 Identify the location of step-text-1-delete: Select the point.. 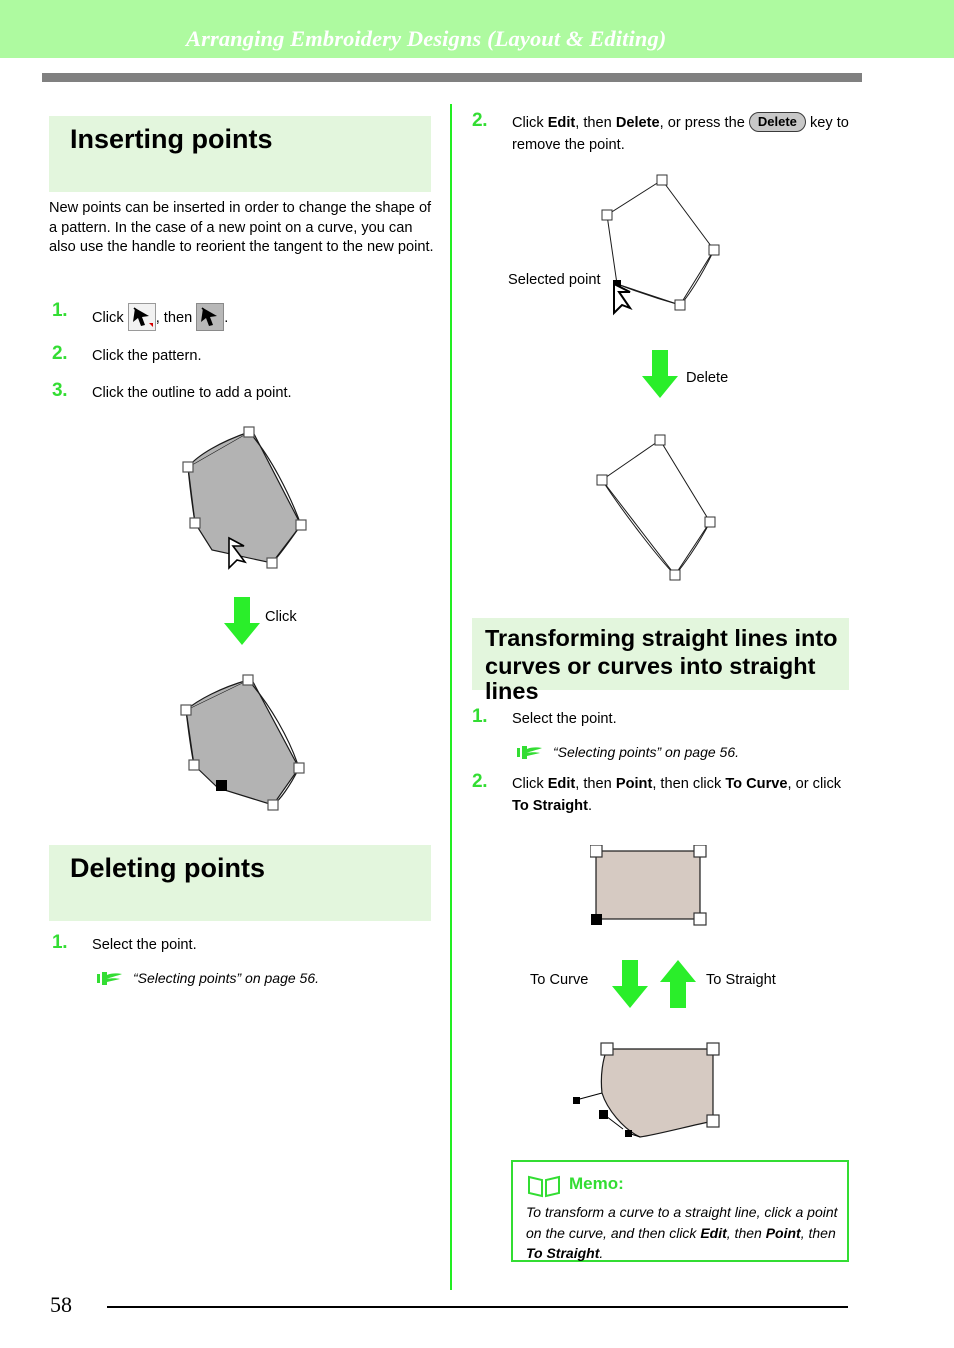
(144, 945).